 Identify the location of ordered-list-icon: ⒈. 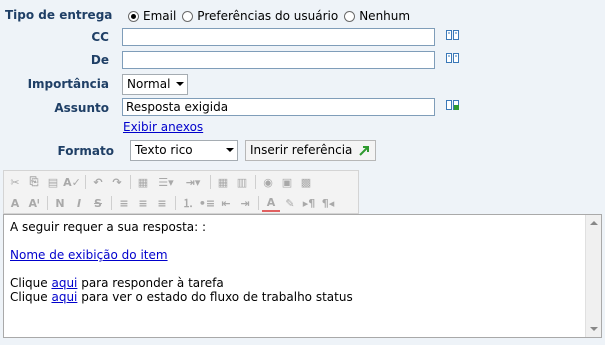
(188, 203).